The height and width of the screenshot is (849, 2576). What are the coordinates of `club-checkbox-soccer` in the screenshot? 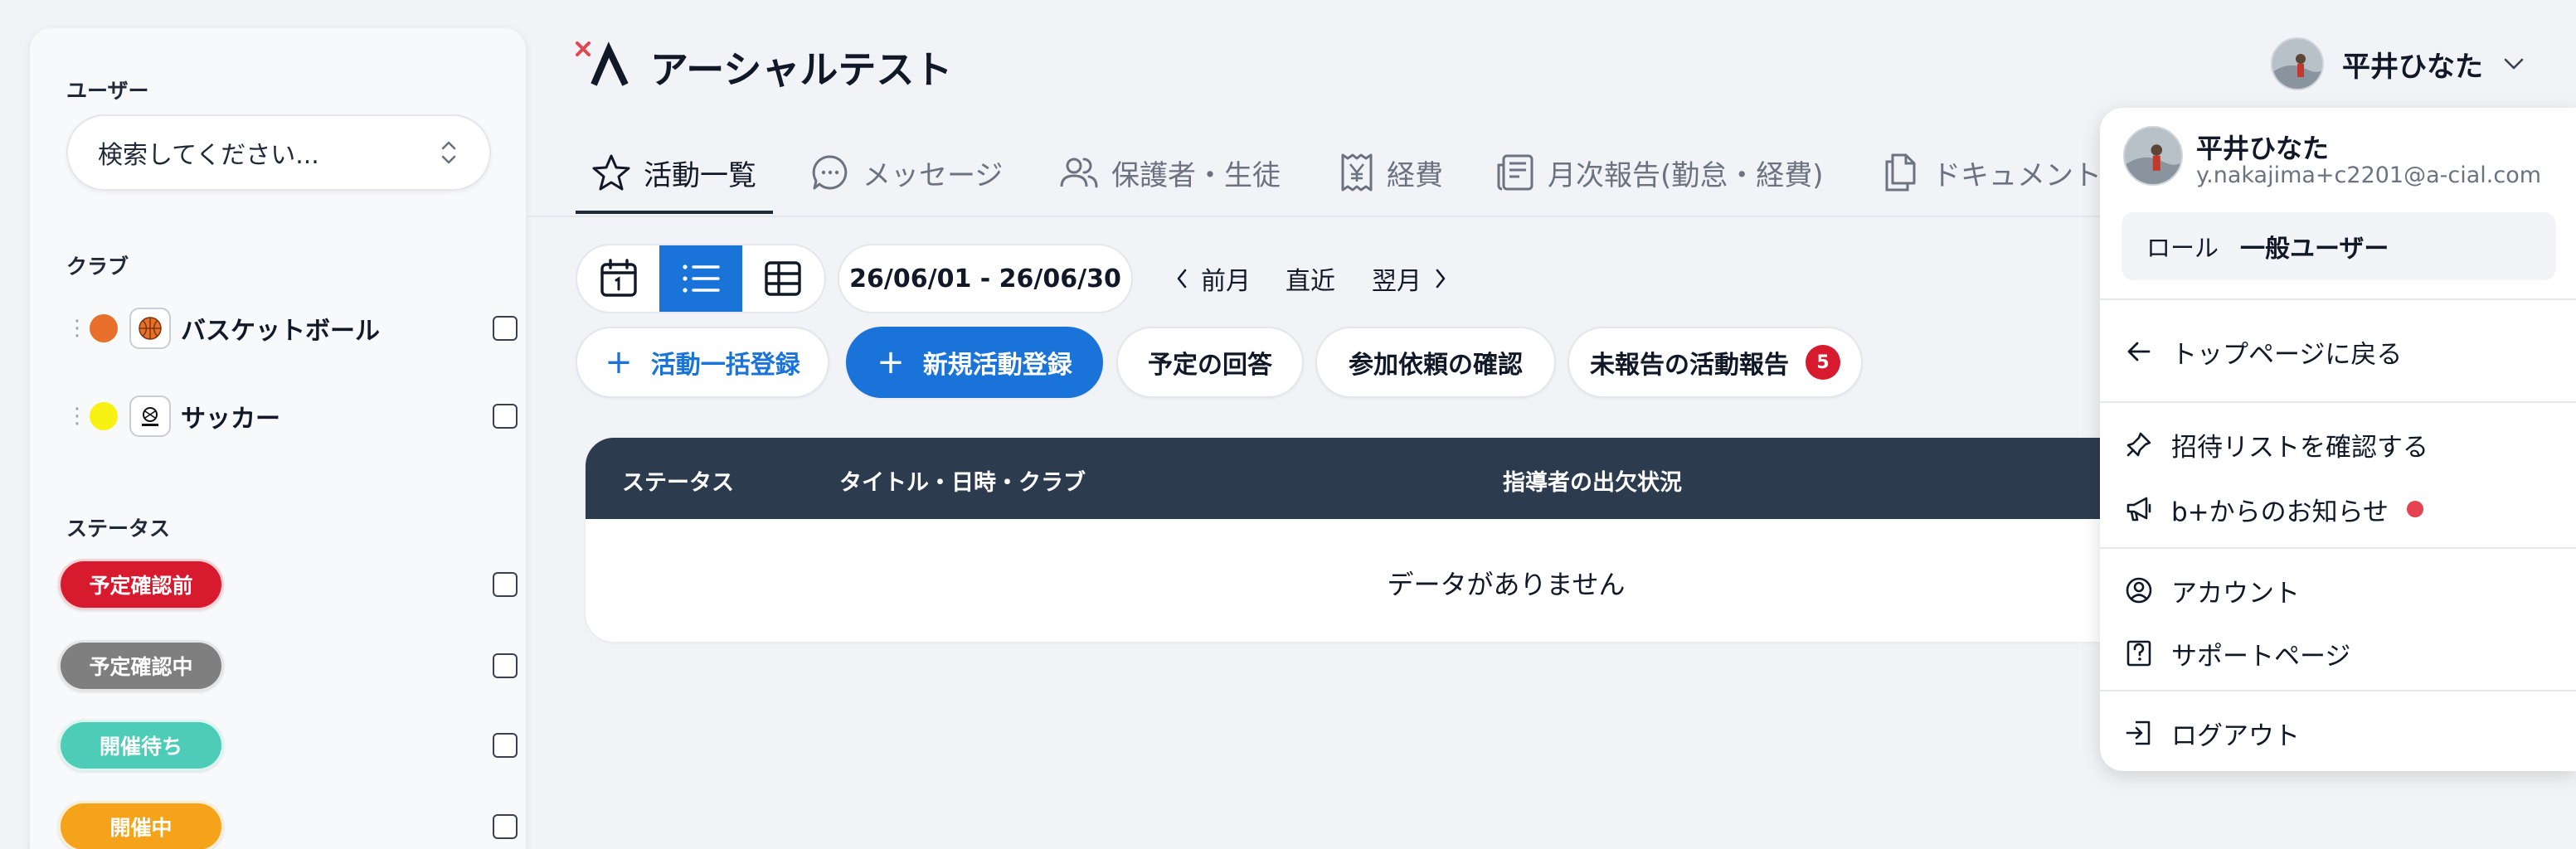 It's located at (506, 416).